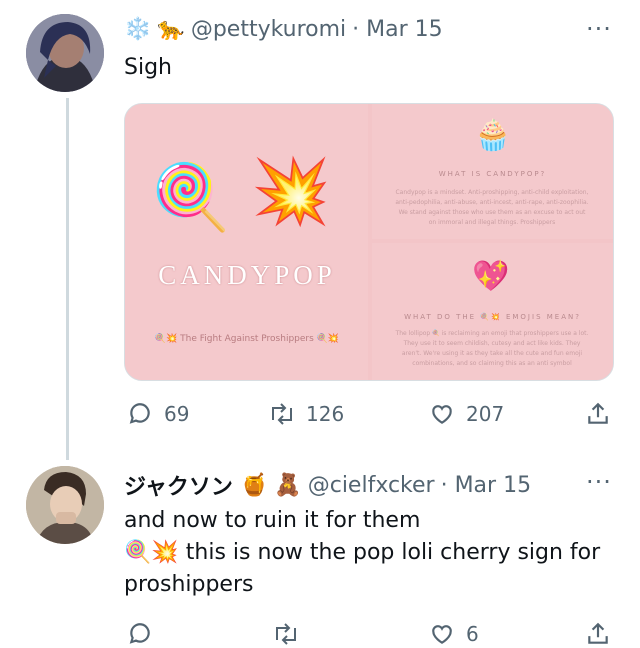  Describe the element at coordinates (157, 414) in the screenshot. I see `reply-button: 69` at that location.